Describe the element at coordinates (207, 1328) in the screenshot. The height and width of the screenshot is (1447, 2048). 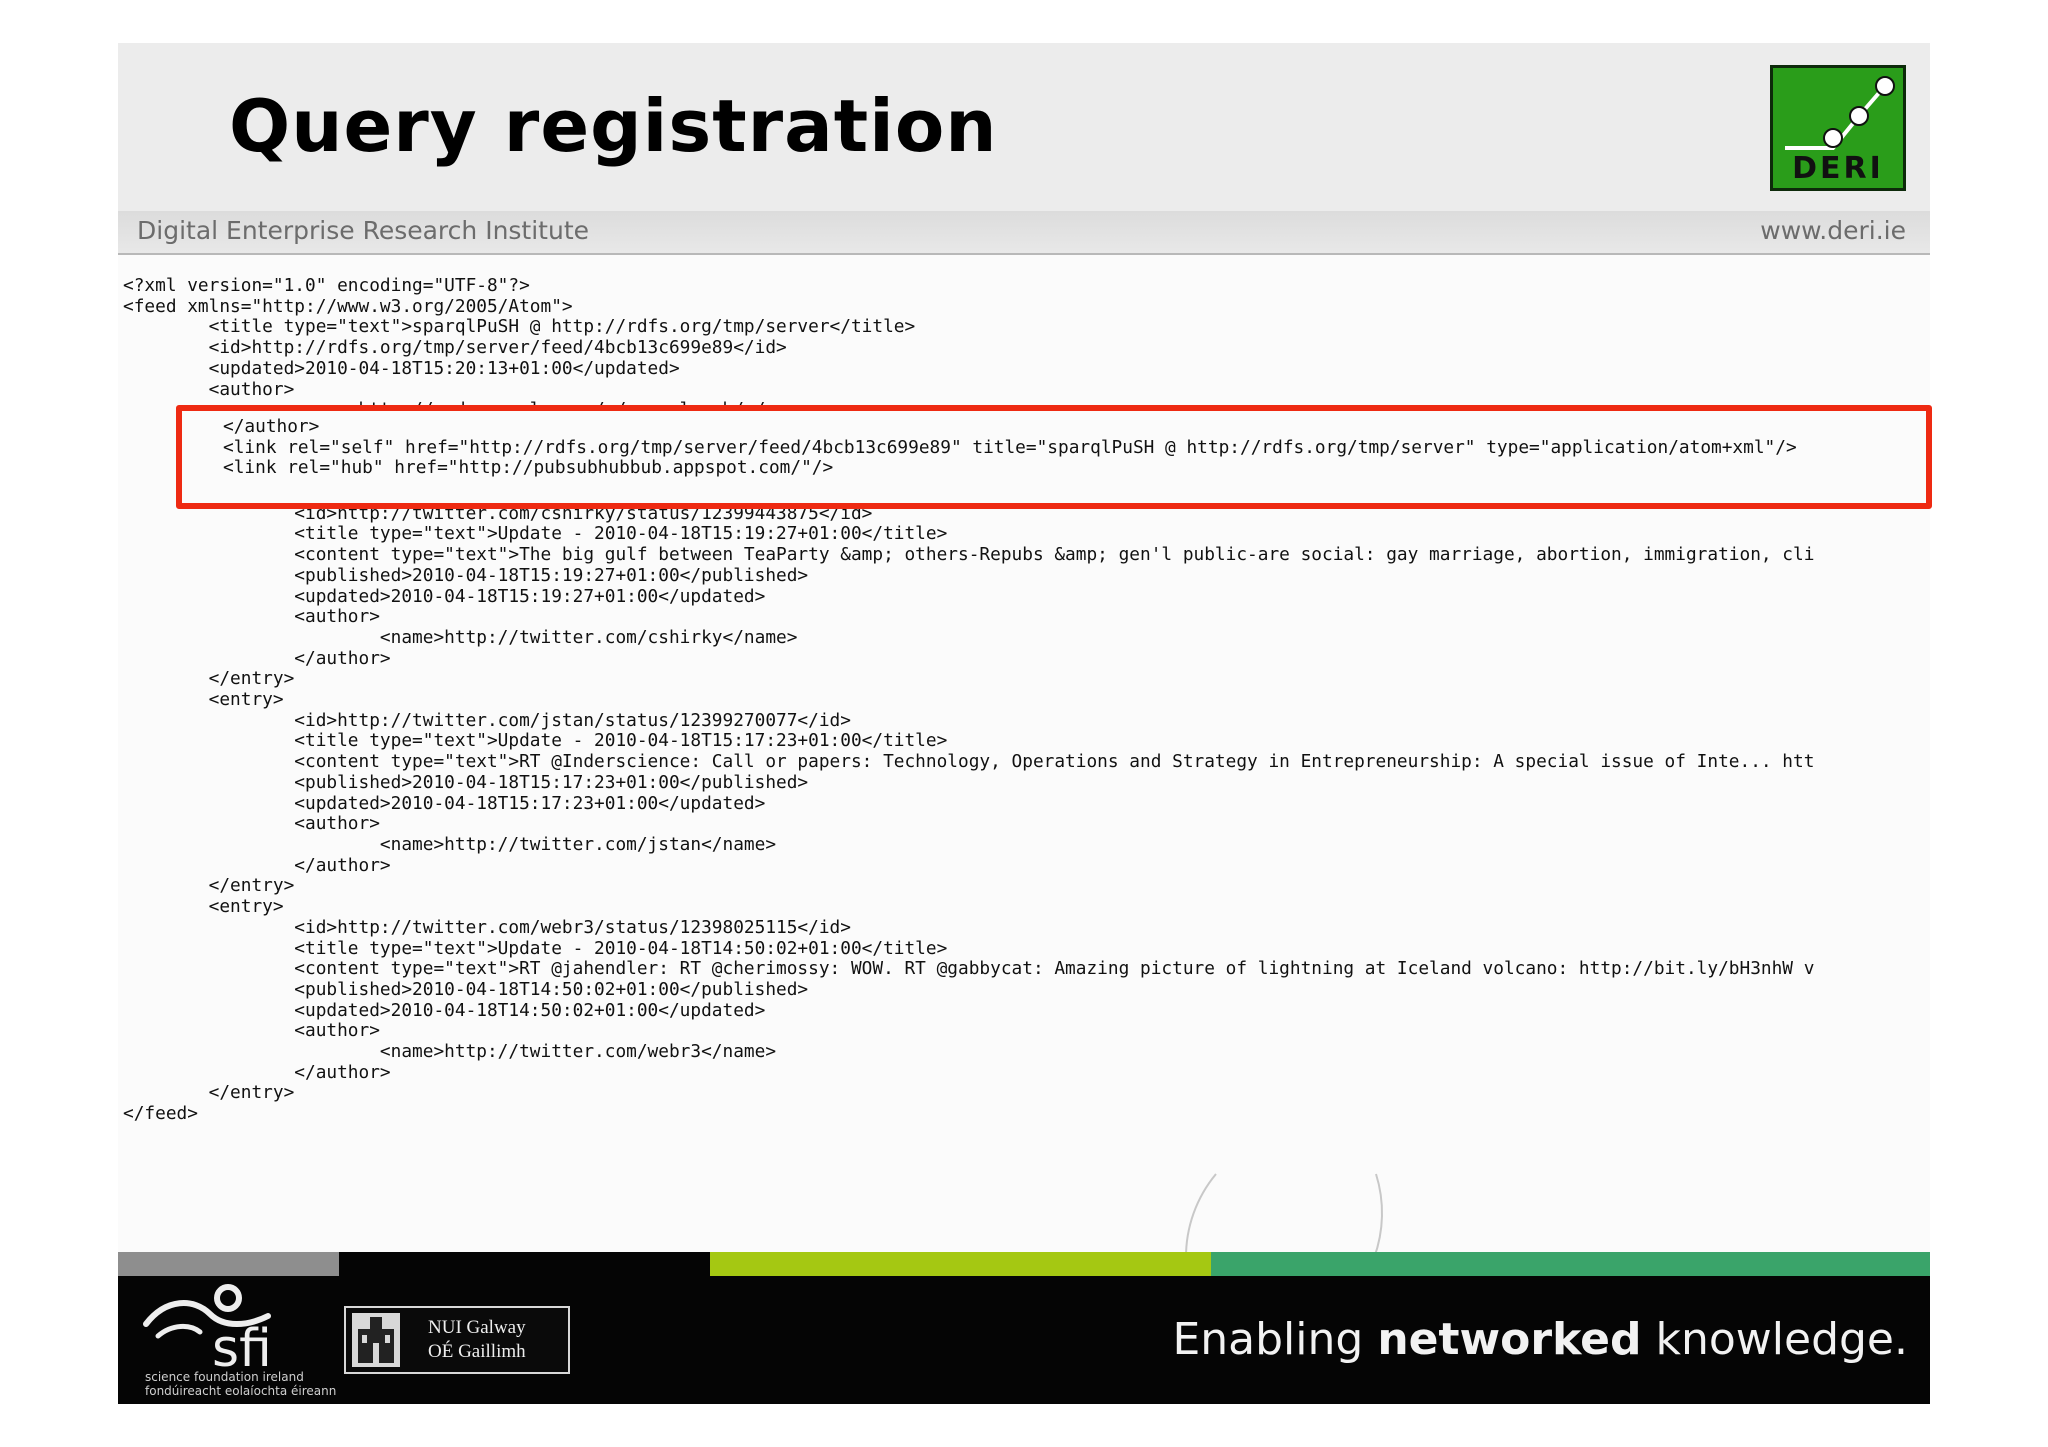
I see `sfi-logo-icon: sfi` at that location.